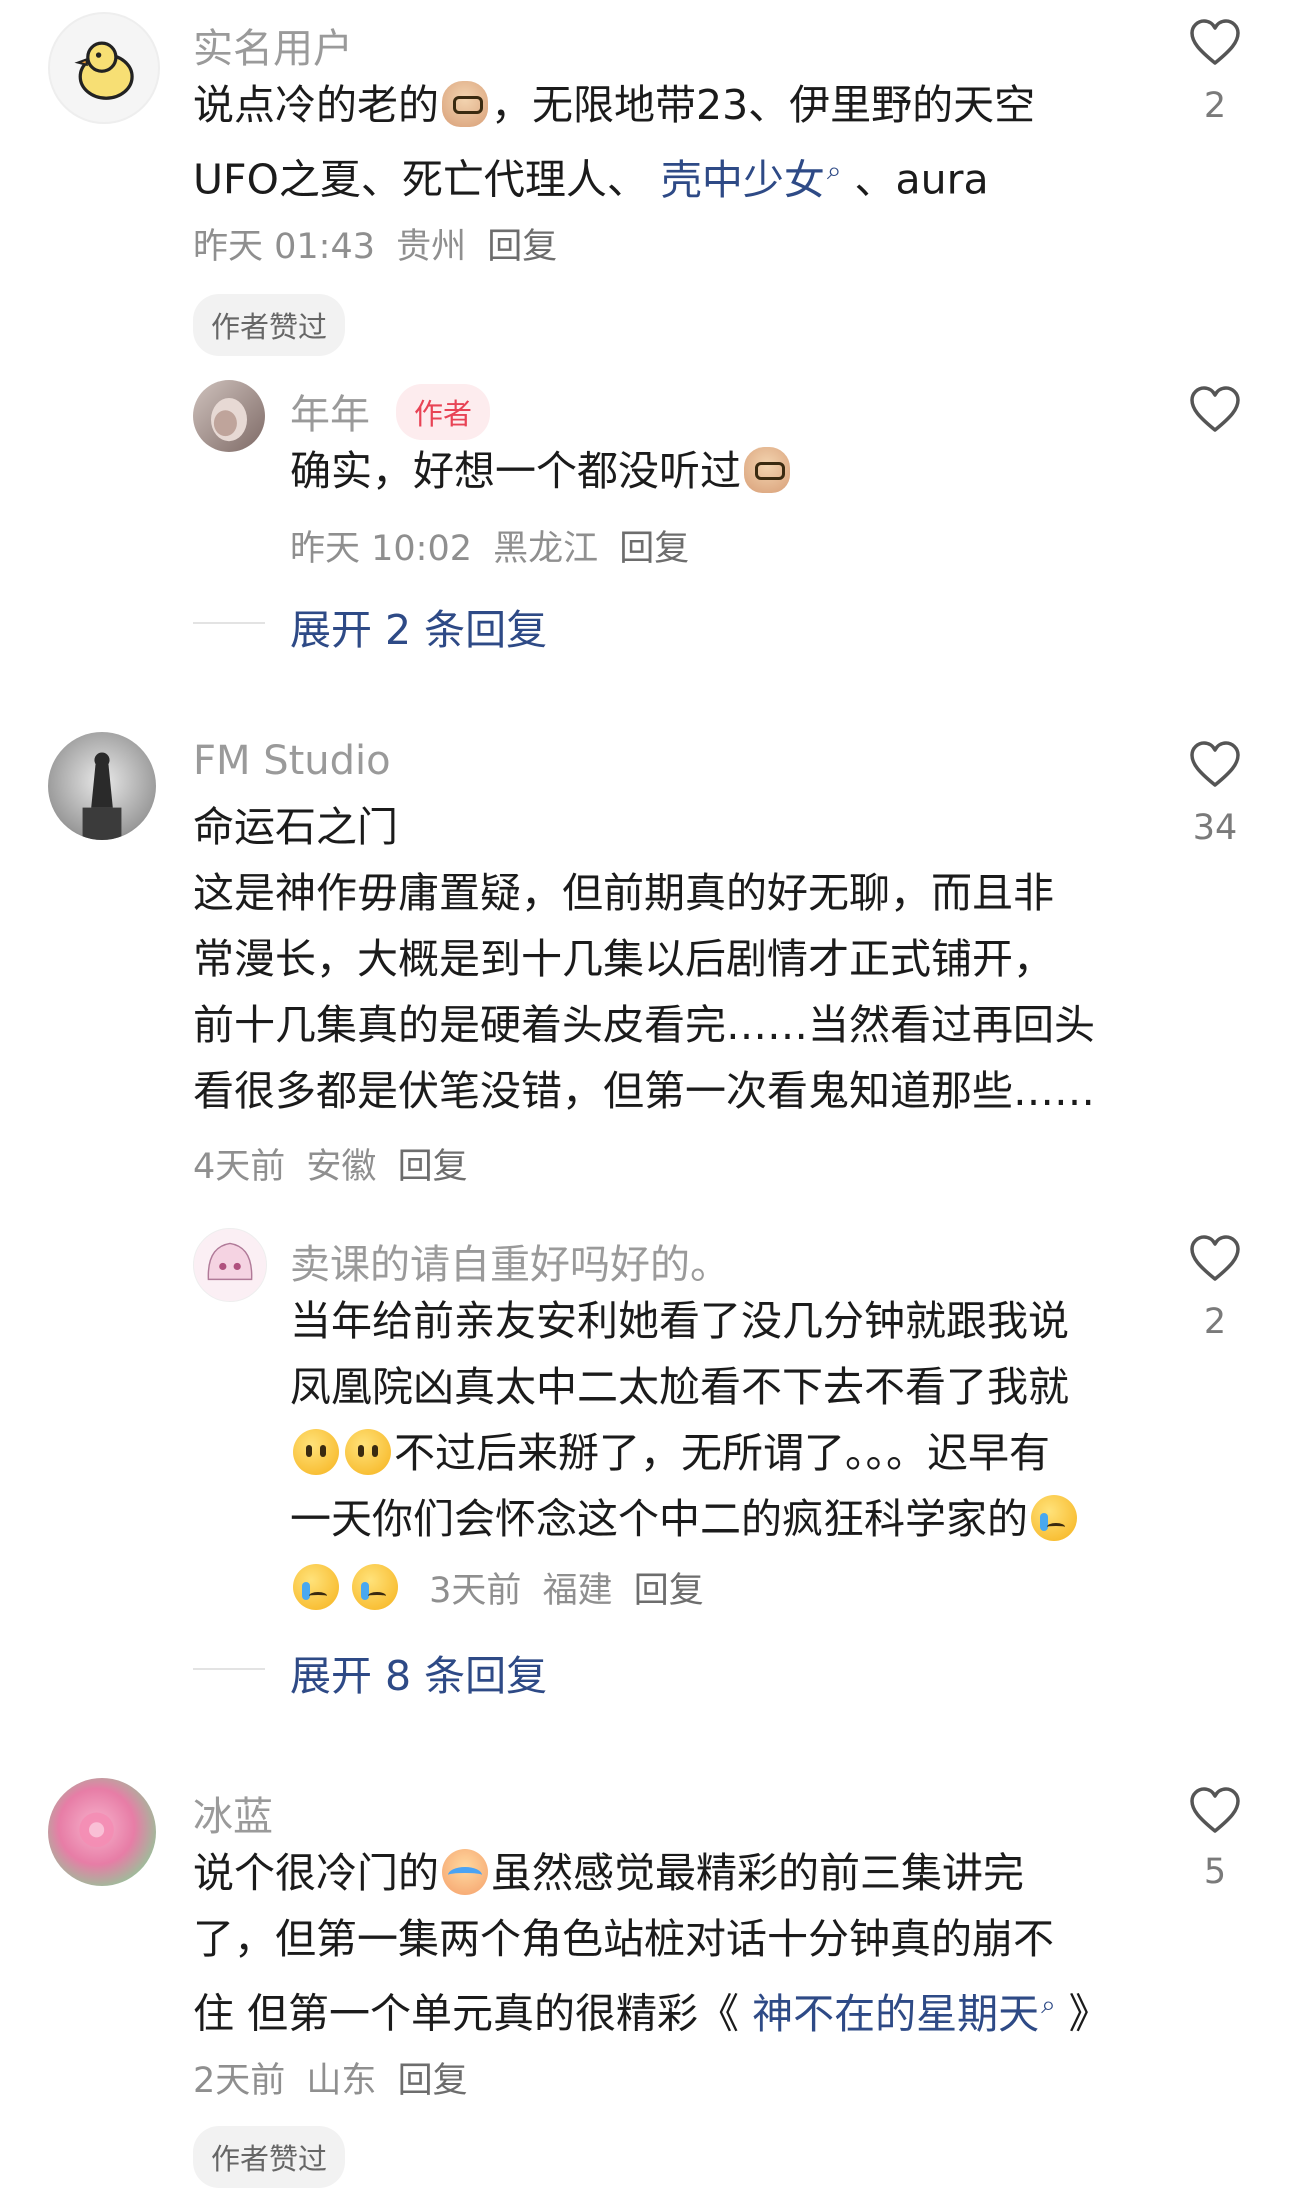 The image size is (1290, 2190). I want to click on text-line: 一天你们会怀念这个中二的疯狂科学家的, so click(685, 1519).